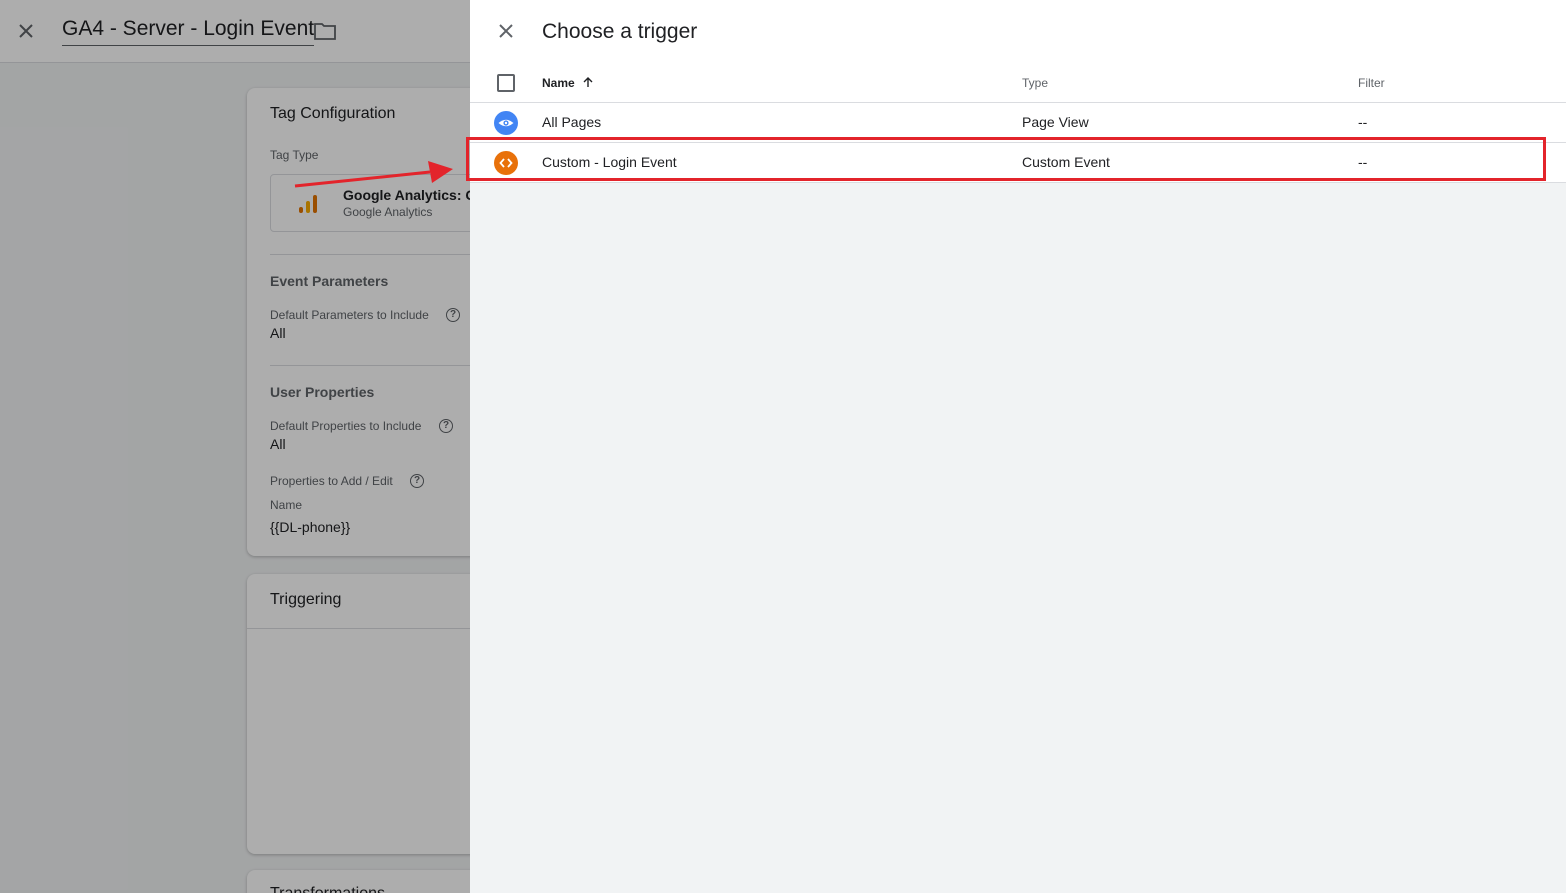  What do you see at coordinates (506, 123) in the screenshot?
I see `eye-icon` at bounding box center [506, 123].